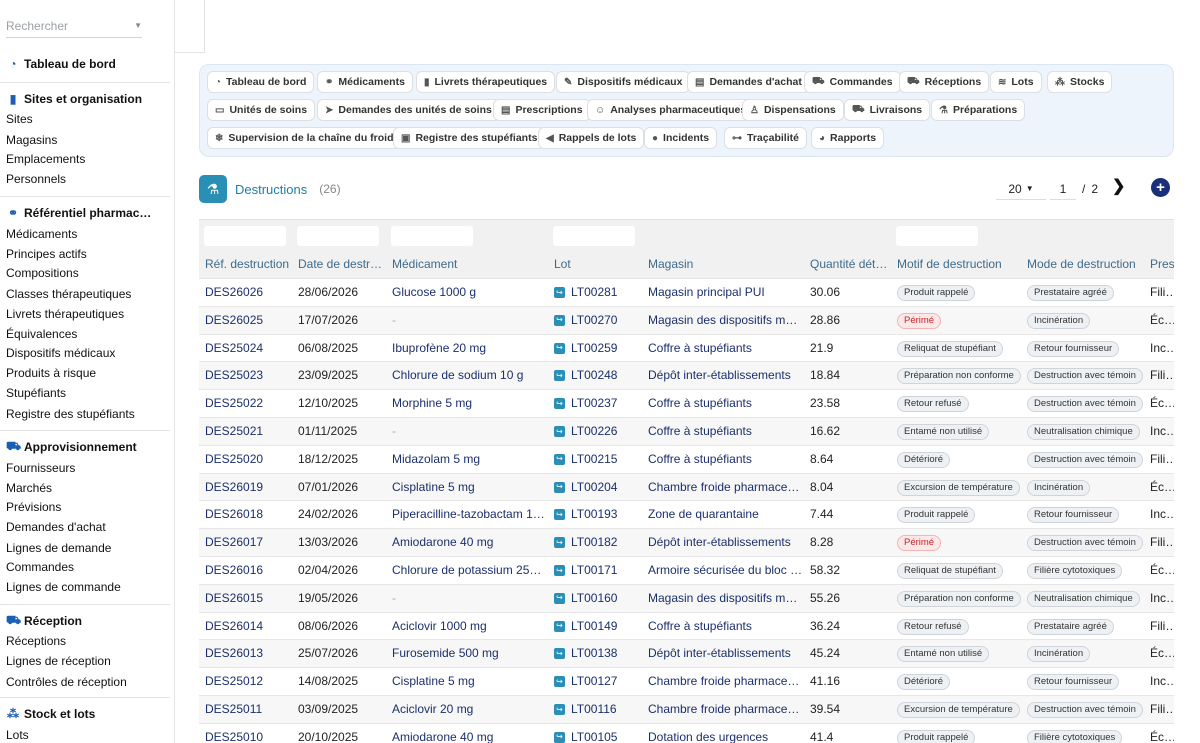  I want to click on lot-link: ↪ LT00204, so click(599, 487).